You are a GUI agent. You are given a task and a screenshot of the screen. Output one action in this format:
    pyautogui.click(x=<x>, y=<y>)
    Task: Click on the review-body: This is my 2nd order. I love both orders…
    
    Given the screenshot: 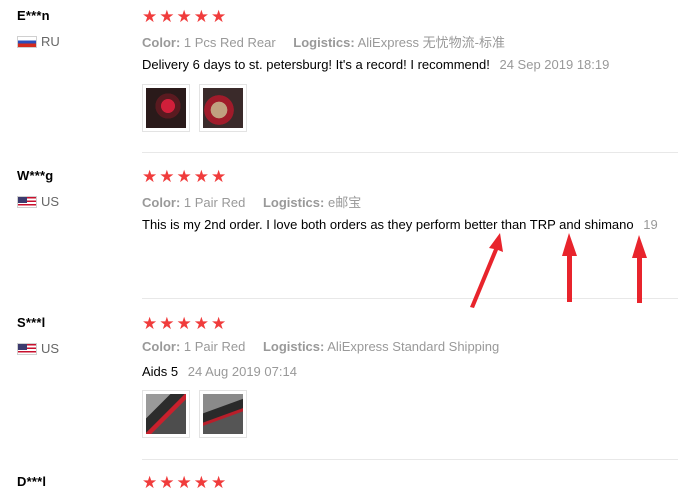 What is the action you would take?
    pyautogui.click(x=388, y=224)
    